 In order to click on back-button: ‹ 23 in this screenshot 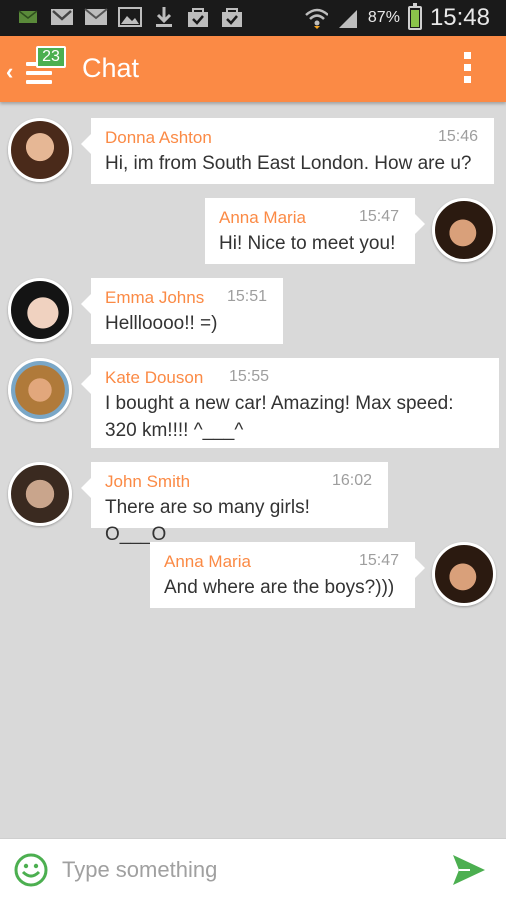, I will do `click(35, 69)`.